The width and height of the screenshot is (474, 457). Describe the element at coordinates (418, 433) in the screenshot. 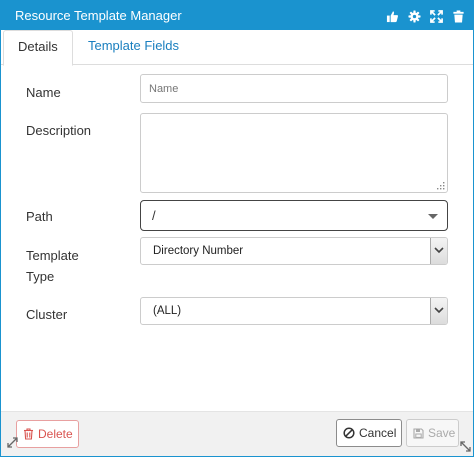

I see `floppy-disk-icon` at that location.